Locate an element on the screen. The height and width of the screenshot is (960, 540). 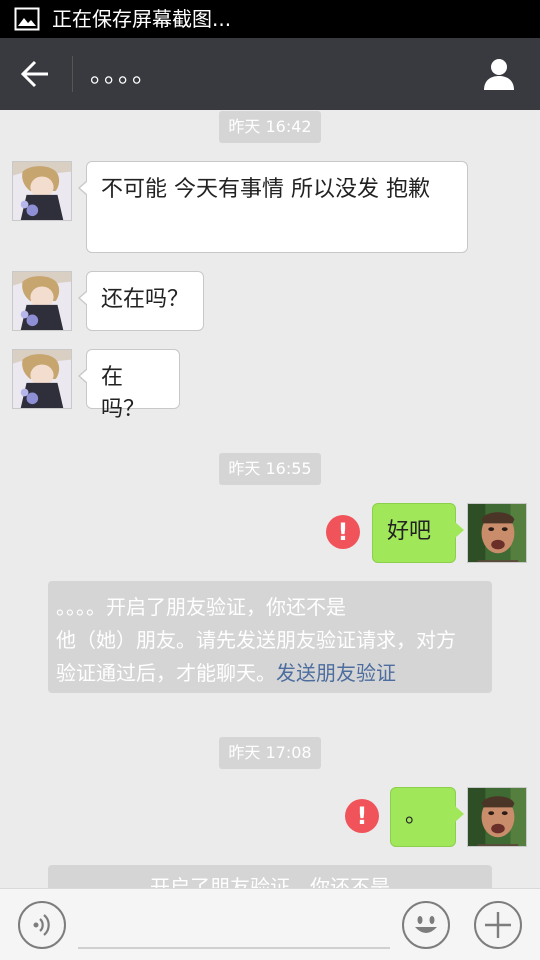
title-divider is located at coordinates (72, 74).